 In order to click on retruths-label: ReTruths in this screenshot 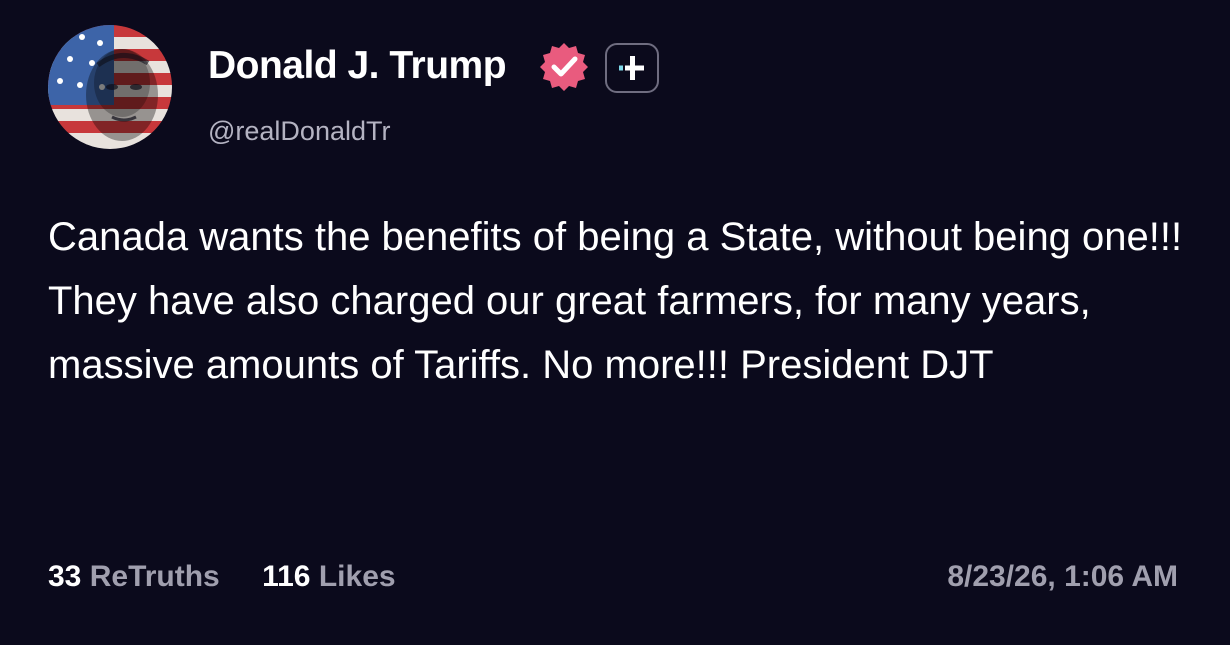, I will do `click(154, 576)`.